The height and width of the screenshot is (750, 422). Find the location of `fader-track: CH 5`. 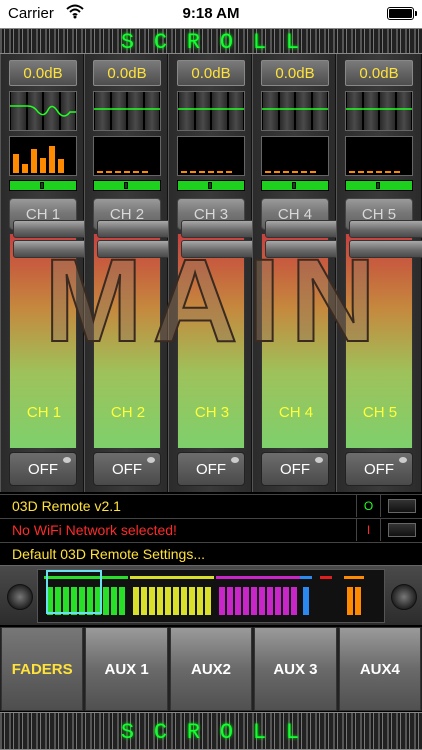

fader-track: CH 5 is located at coordinates (383, 334).